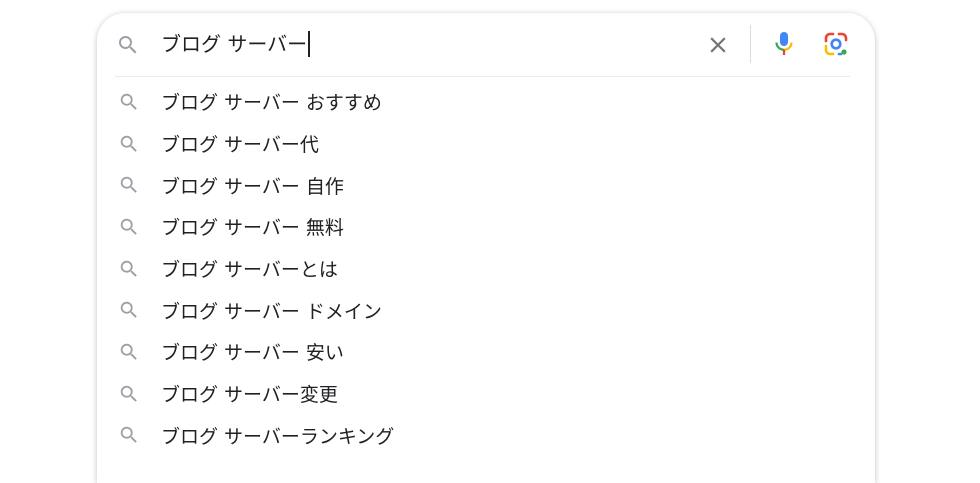 The height and width of the screenshot is (483, 980). I want to click on suggestion-text: ブログ サーバー代, so click(240, 145).